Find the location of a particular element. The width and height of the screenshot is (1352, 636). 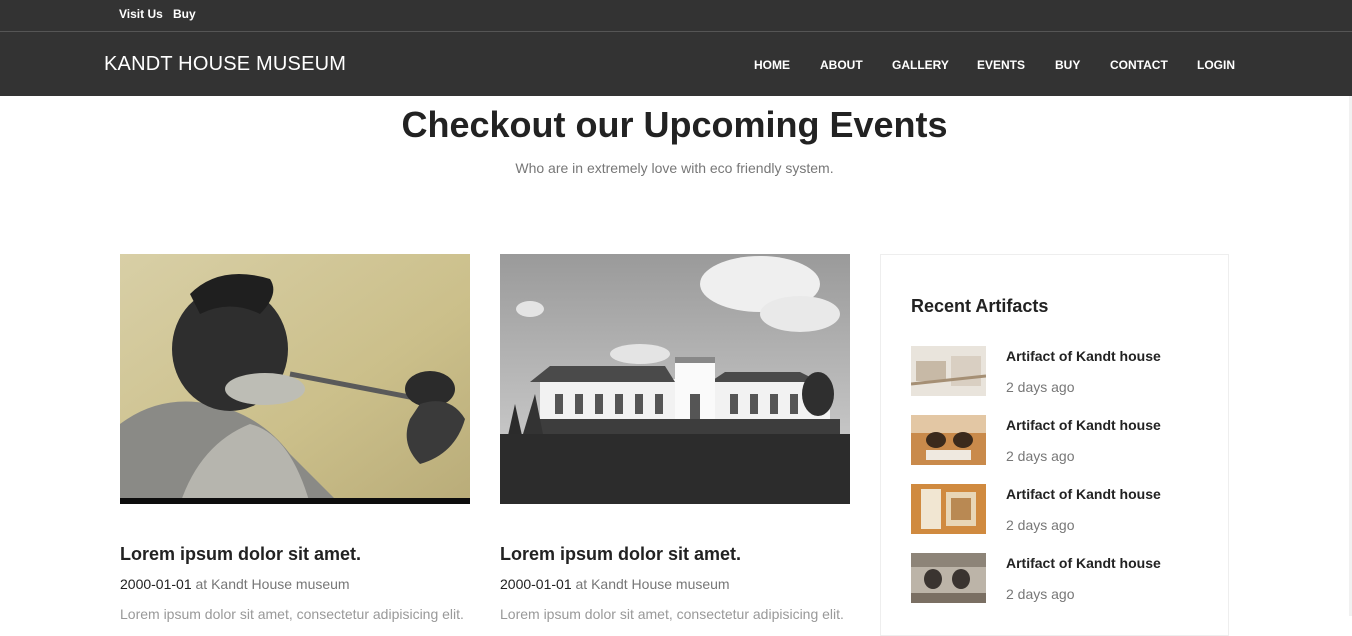

widget-title: Recent Artifacts is located at coordinates (980, 306).